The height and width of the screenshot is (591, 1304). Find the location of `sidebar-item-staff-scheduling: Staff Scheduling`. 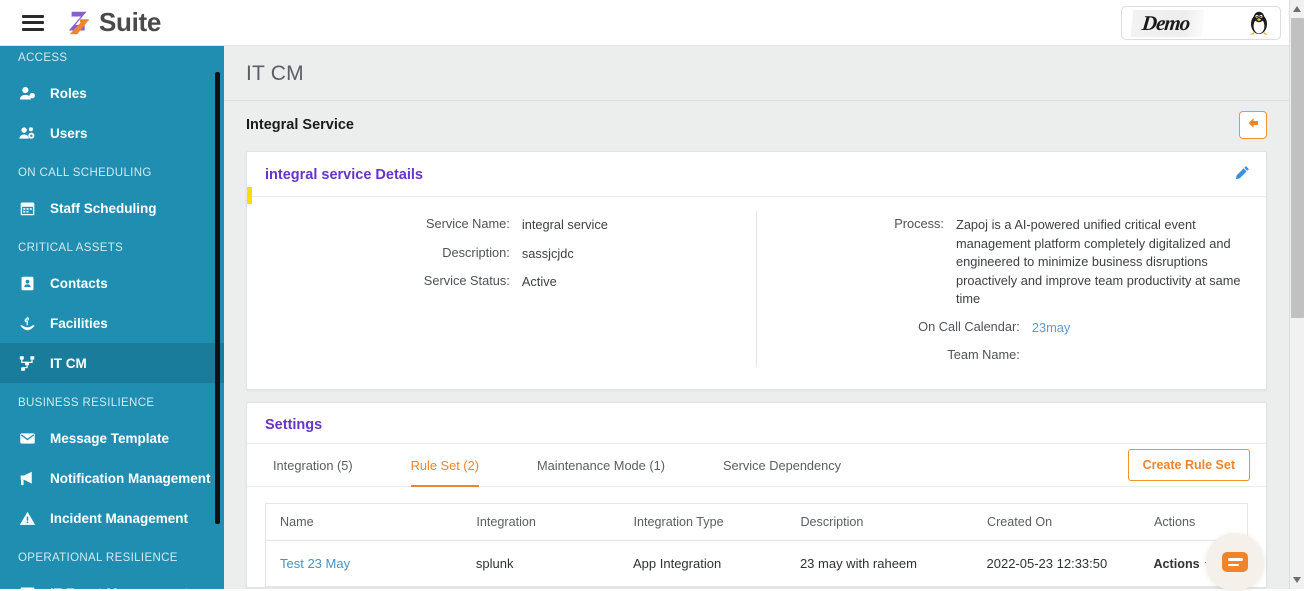

sidebar-item-staff-scheduling: Staff Scheduling is located at coordinates (112, 208).